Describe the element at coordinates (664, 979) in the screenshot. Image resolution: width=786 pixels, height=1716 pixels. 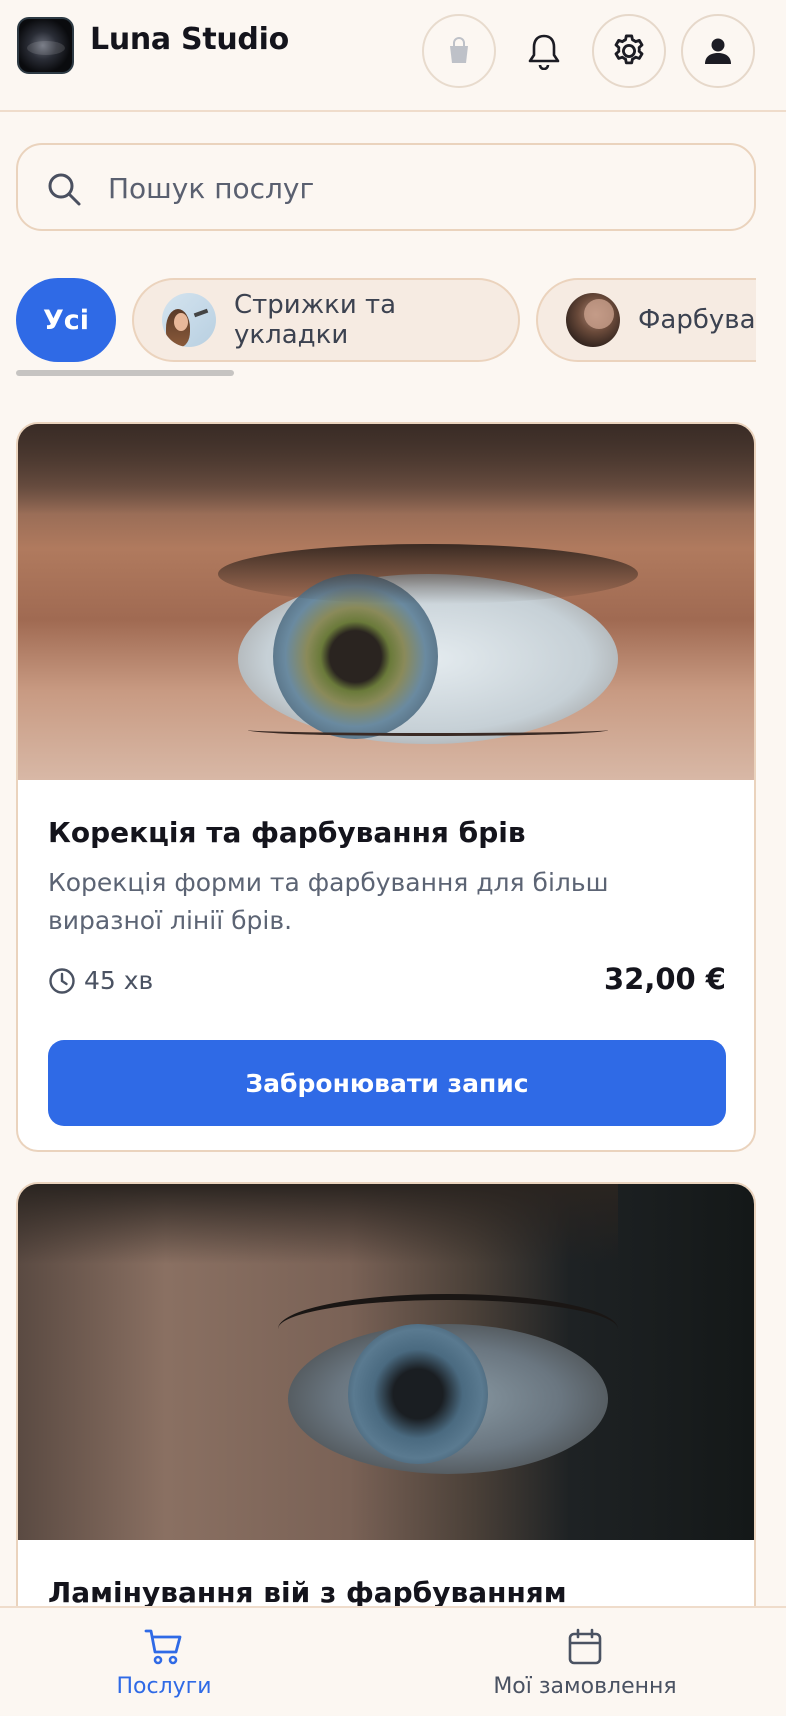
I see `service-price: 32,00 €` at that location.